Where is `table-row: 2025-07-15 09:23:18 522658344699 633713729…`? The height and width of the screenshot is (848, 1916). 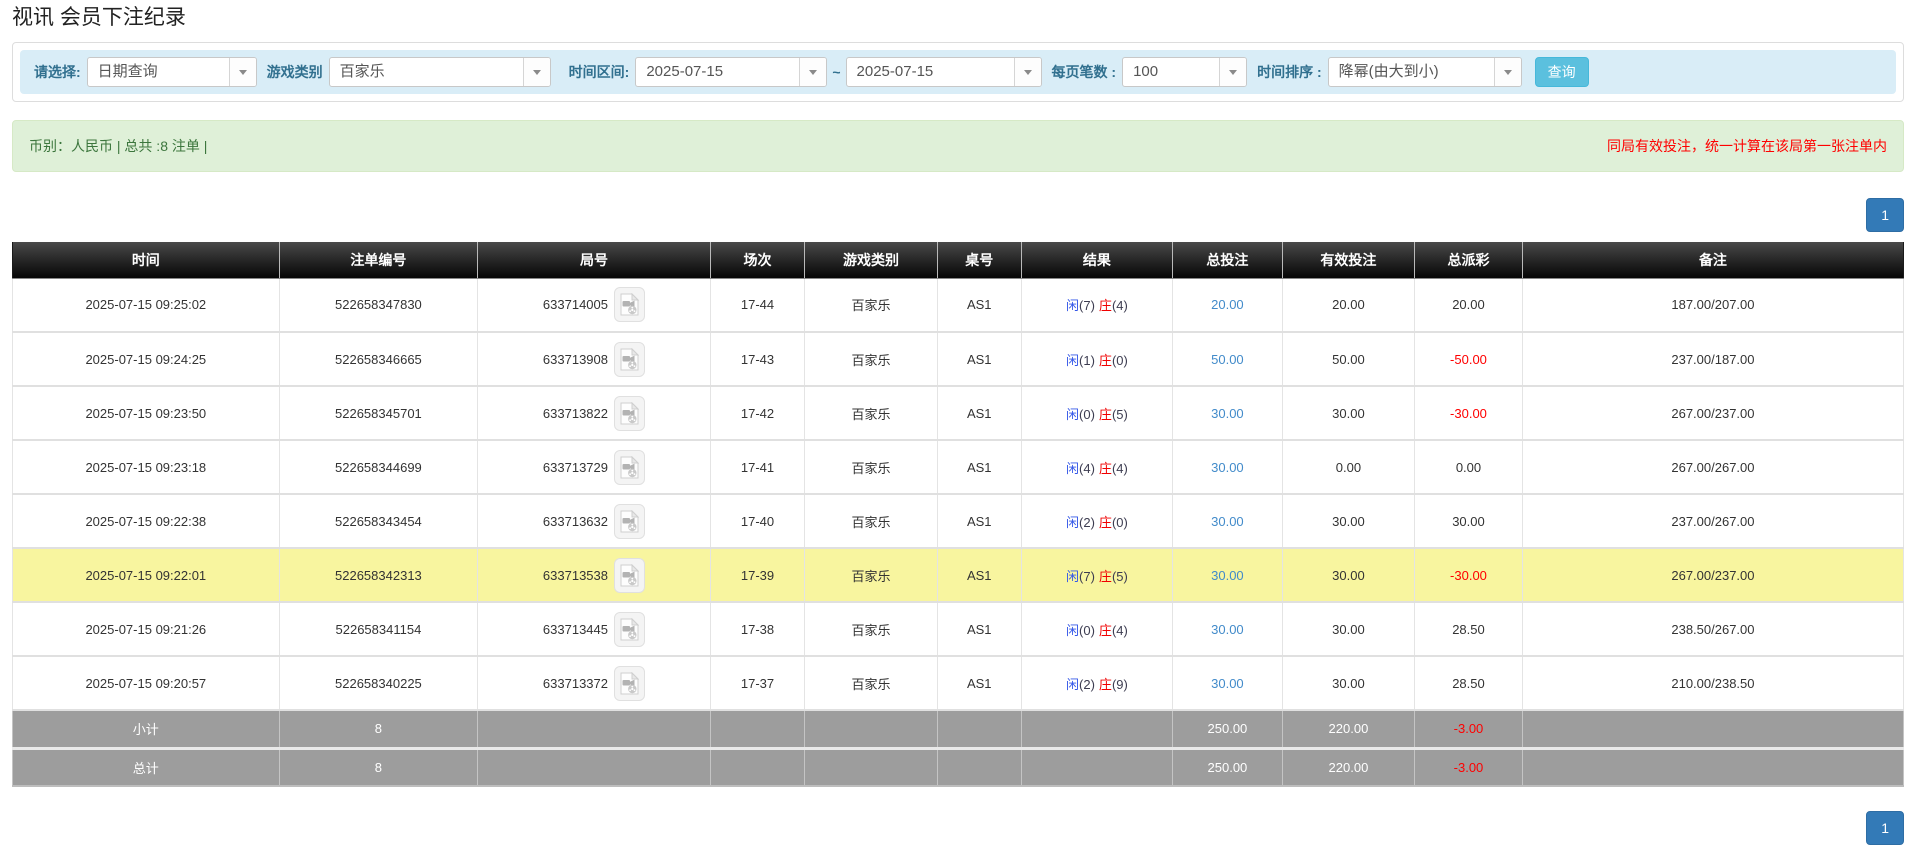
table-row: 2025-07-15 09:23:18 522658344699 633713729… is located at coordinates (958, 467).